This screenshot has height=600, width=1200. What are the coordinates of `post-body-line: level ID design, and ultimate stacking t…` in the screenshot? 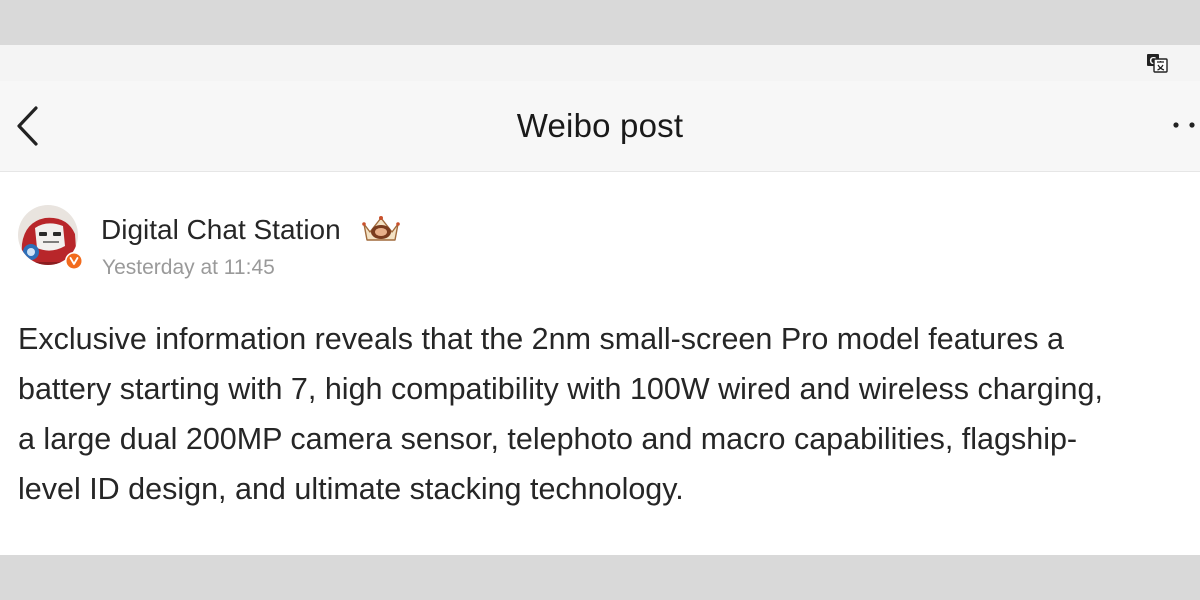 It's located at (351, 489).